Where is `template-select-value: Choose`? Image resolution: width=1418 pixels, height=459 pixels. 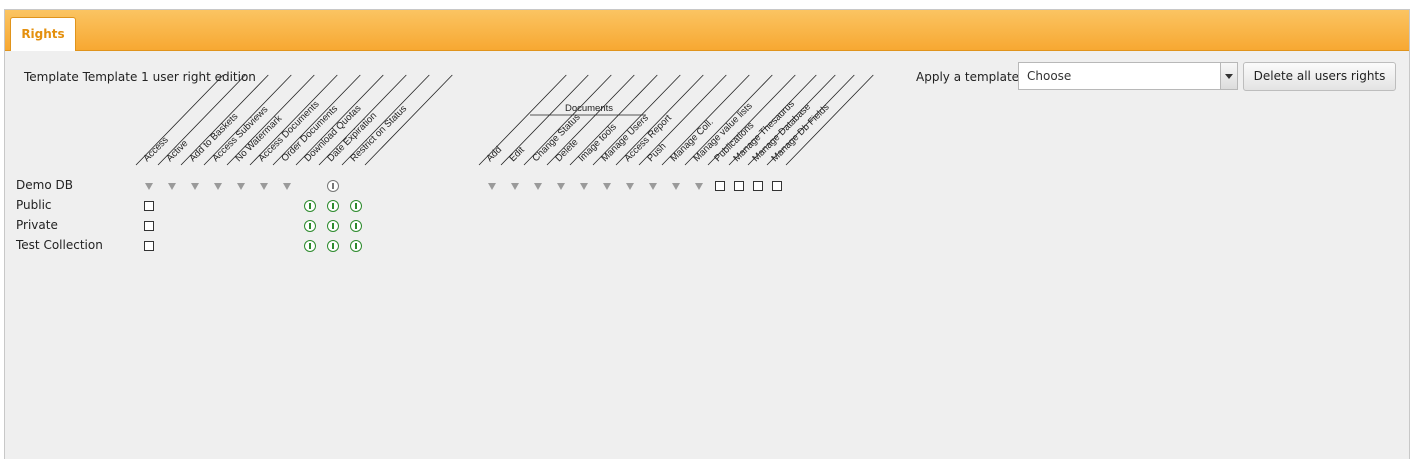 template-select-value: Choose is located at coordinates (1049, 76).